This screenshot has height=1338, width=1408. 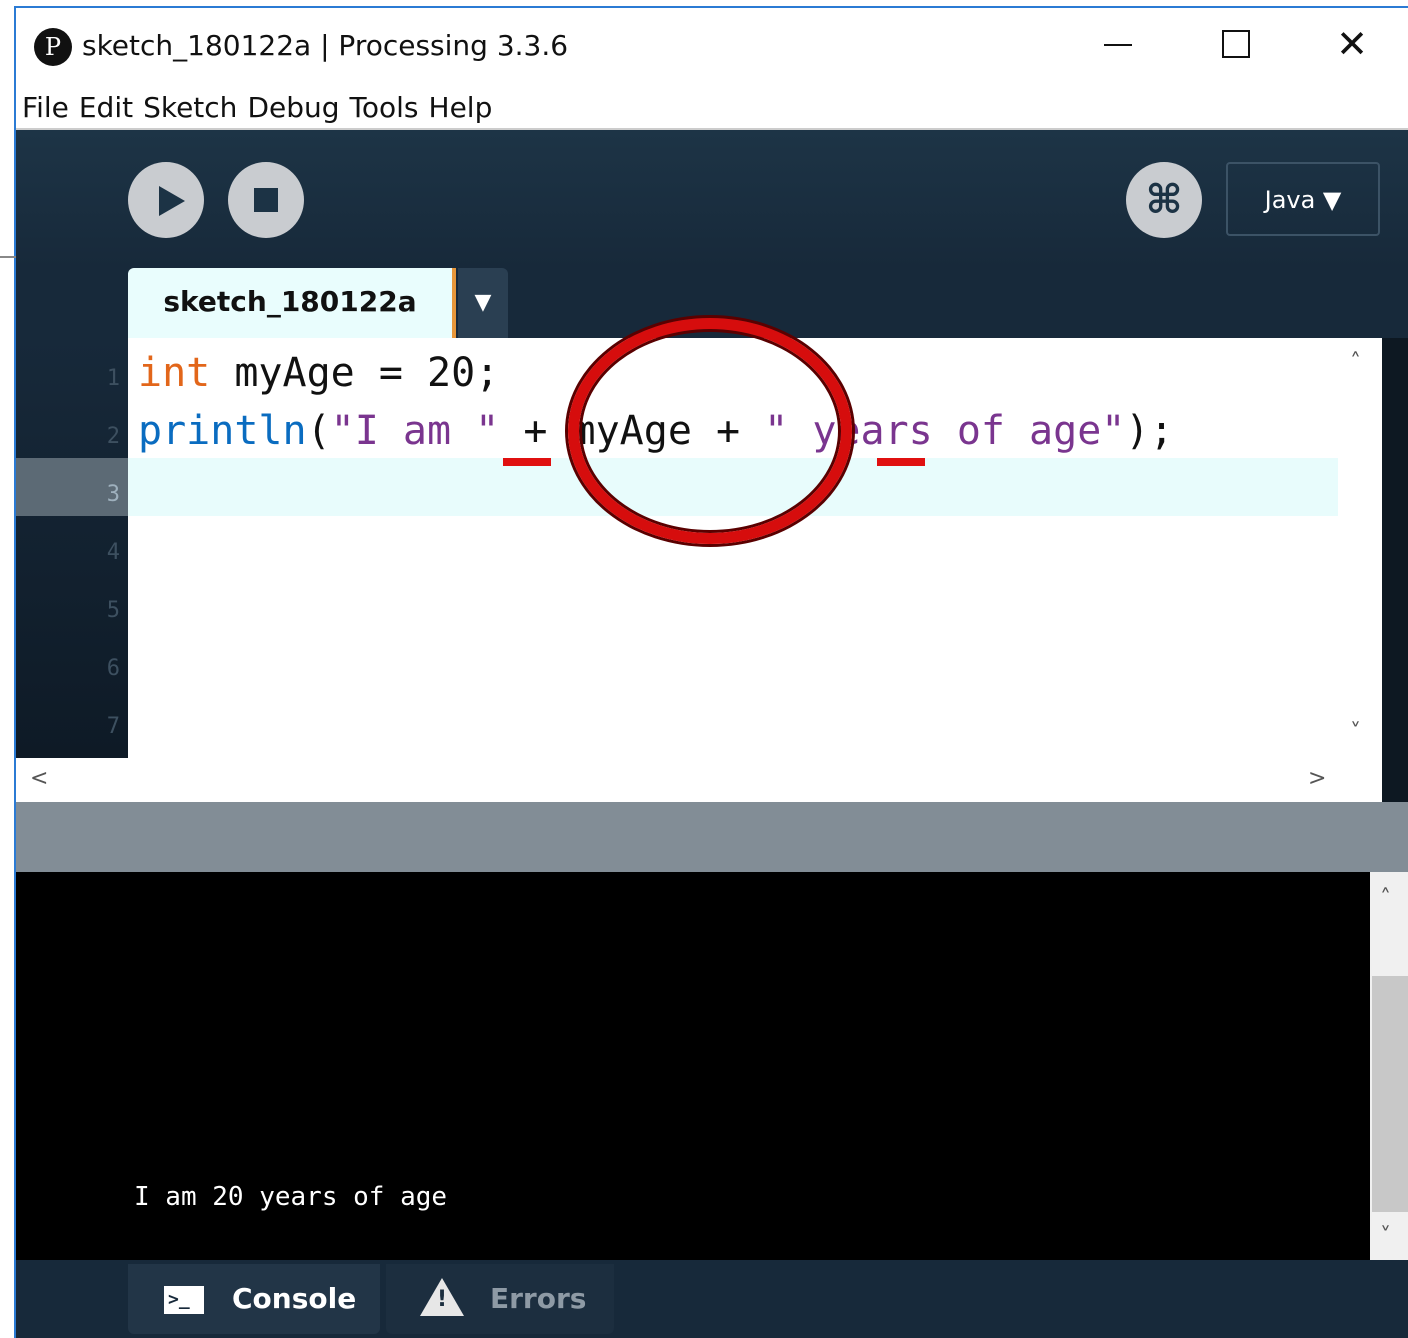 I want to click on tab-menu-button: ▼, so click(x=483, y=303).